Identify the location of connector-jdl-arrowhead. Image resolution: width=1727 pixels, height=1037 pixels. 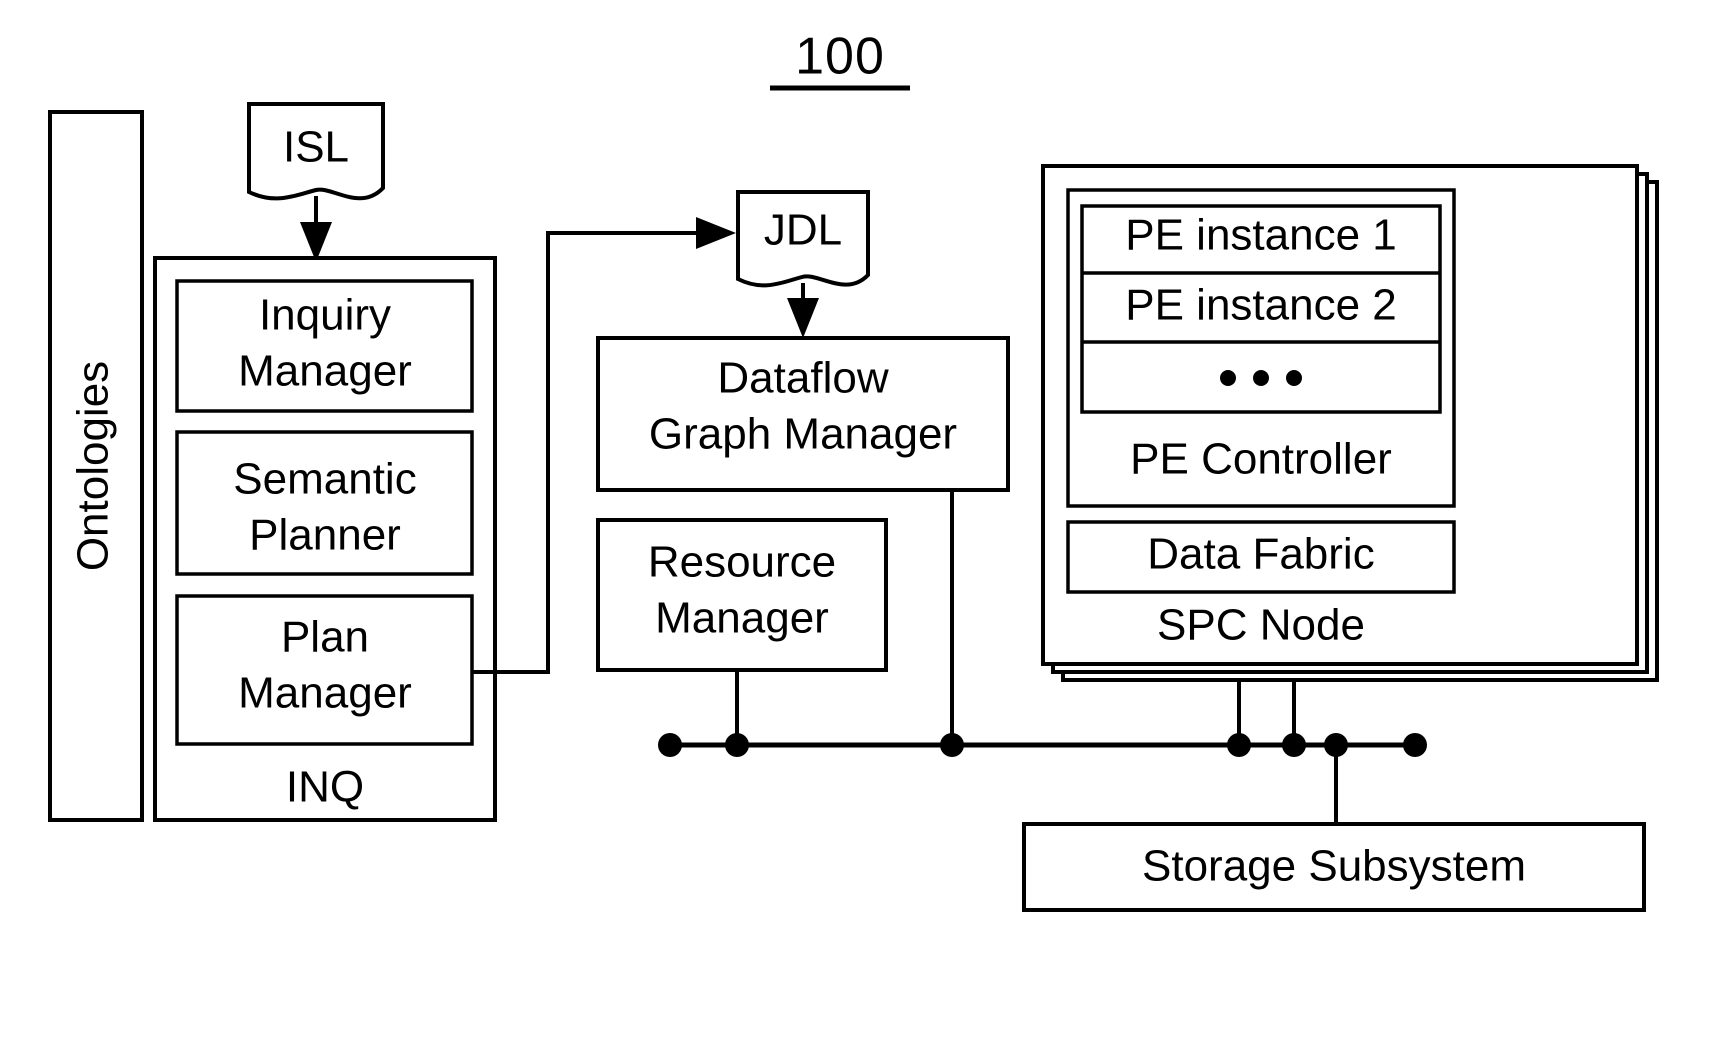
(803, 318).